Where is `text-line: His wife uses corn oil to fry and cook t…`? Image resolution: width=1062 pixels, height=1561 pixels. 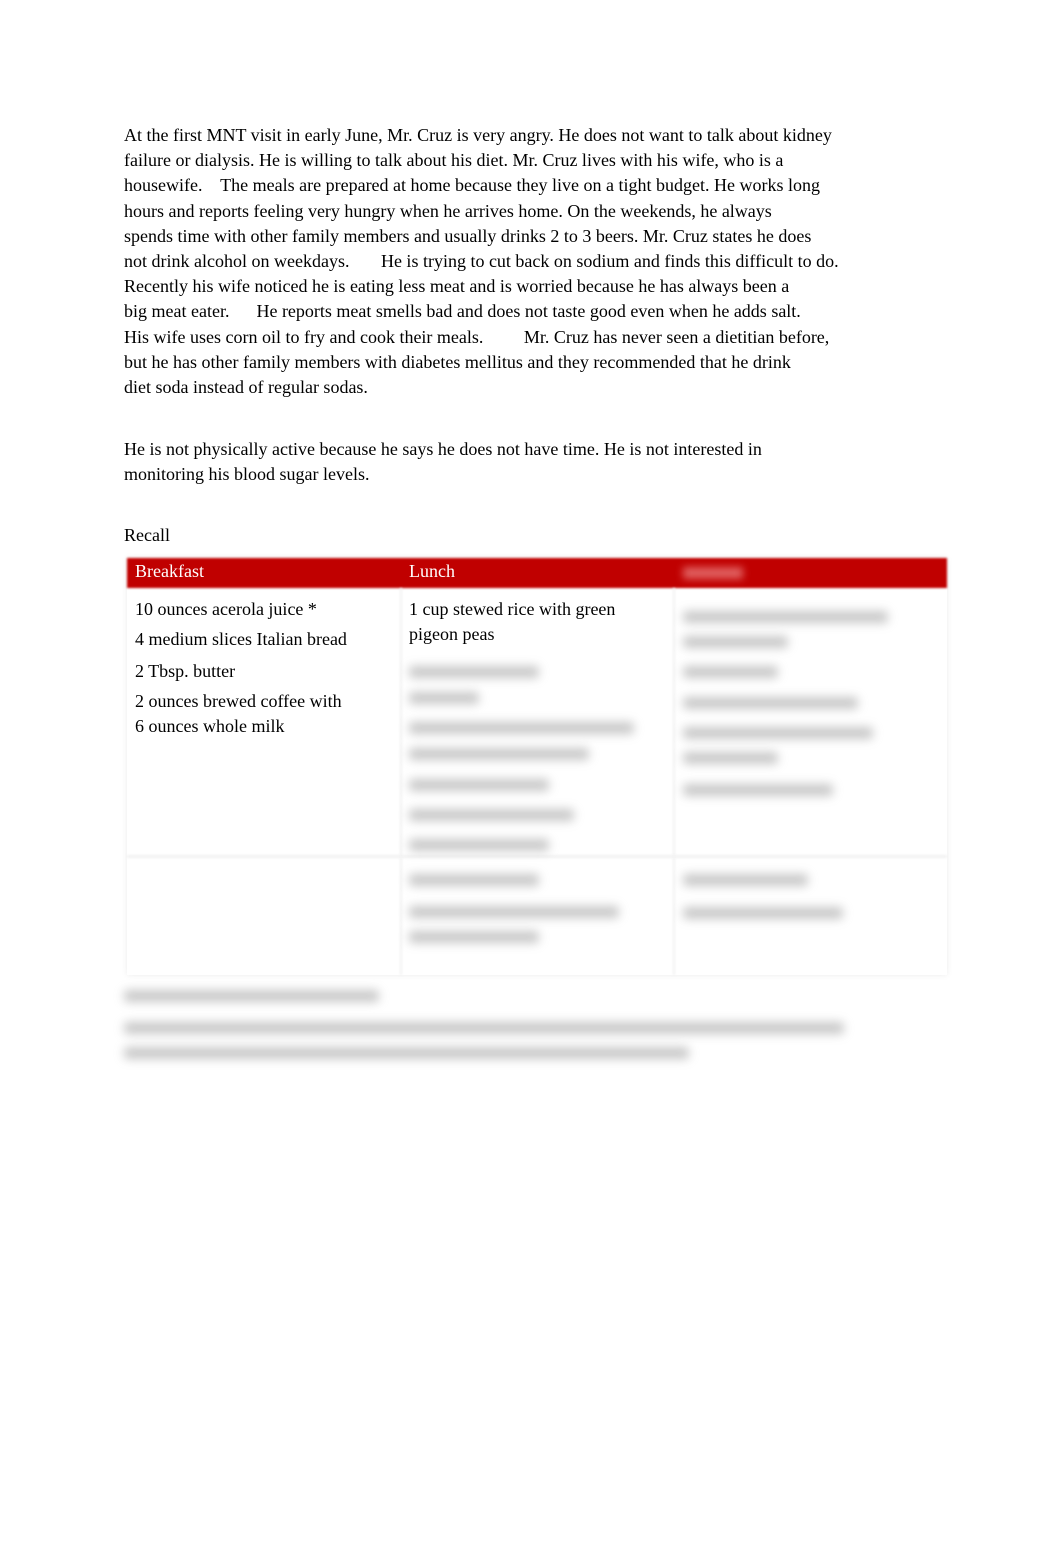 text-line: His wife uses corn oil to fry and cook t… is located at coordinates (477, 336).